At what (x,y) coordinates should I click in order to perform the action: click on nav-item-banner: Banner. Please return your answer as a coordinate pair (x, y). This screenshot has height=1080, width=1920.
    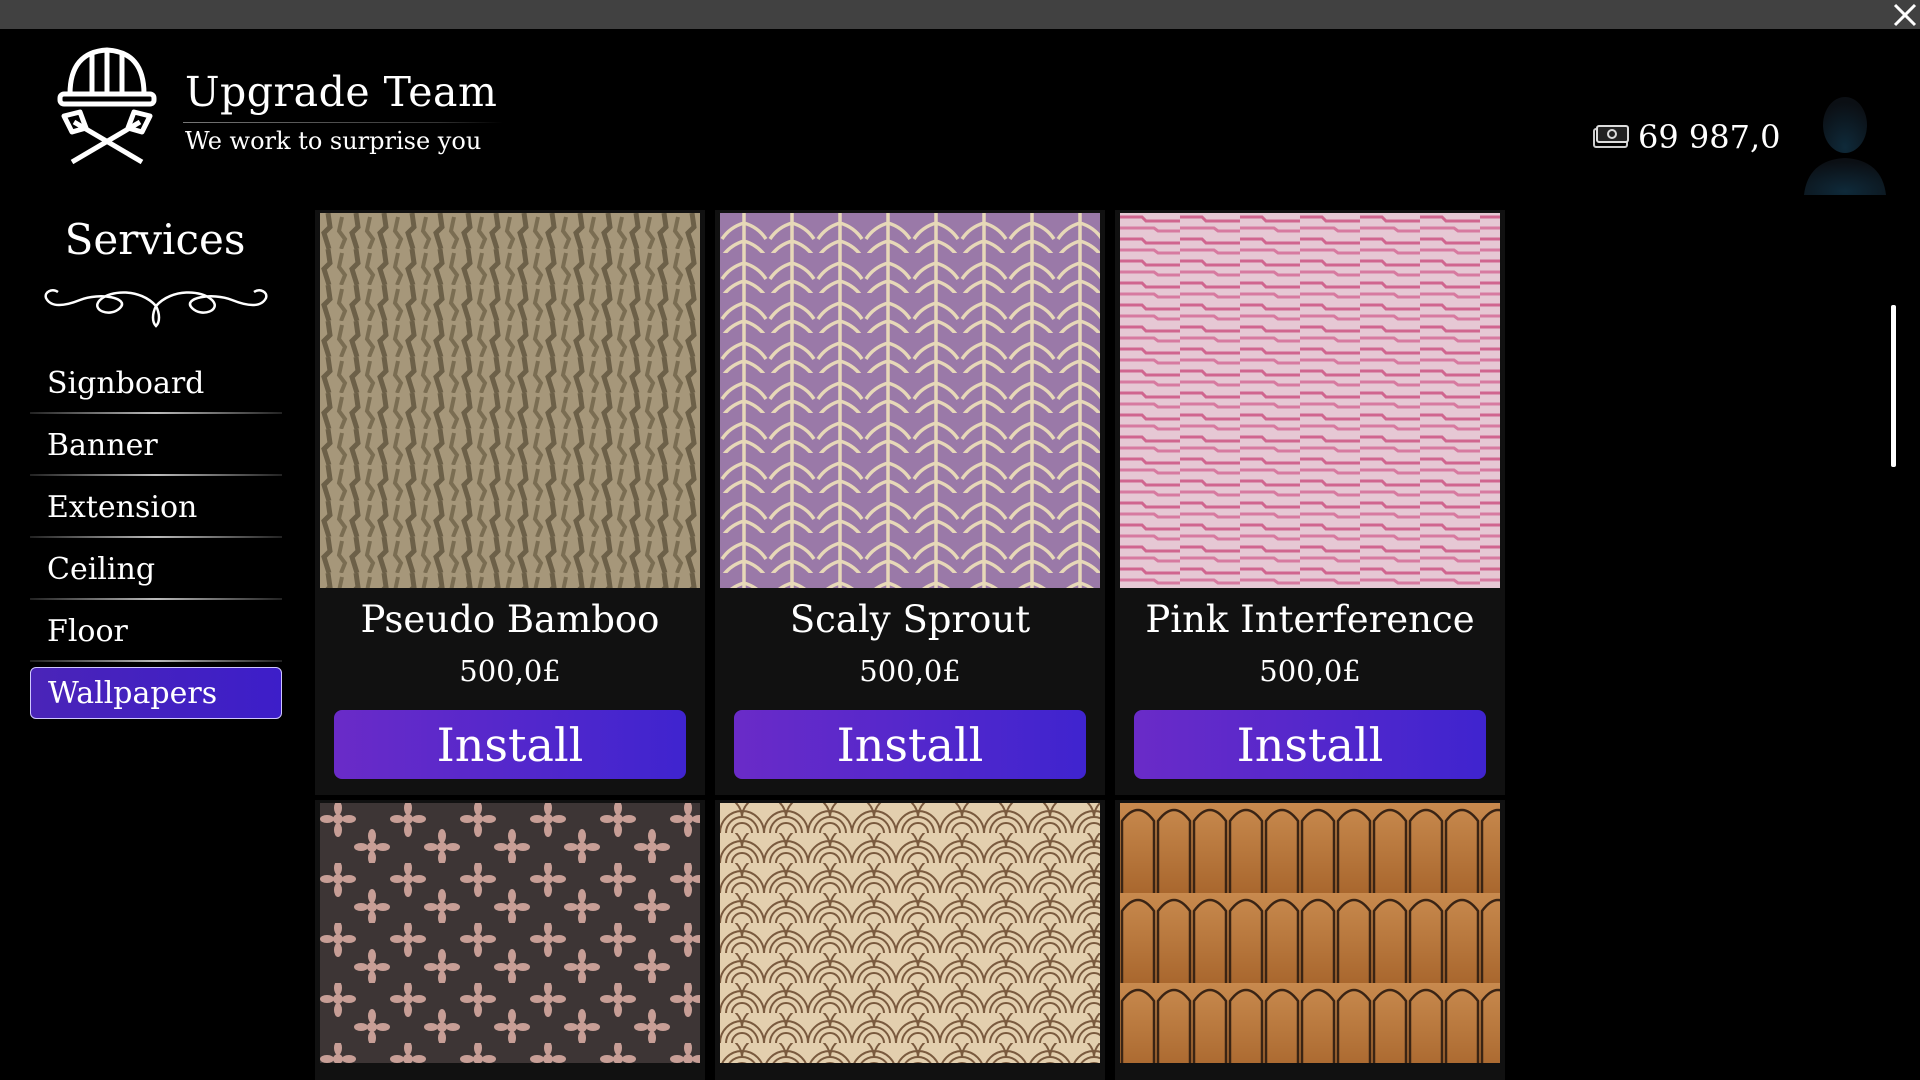
    Looking at the image, I should click on (156, 445).